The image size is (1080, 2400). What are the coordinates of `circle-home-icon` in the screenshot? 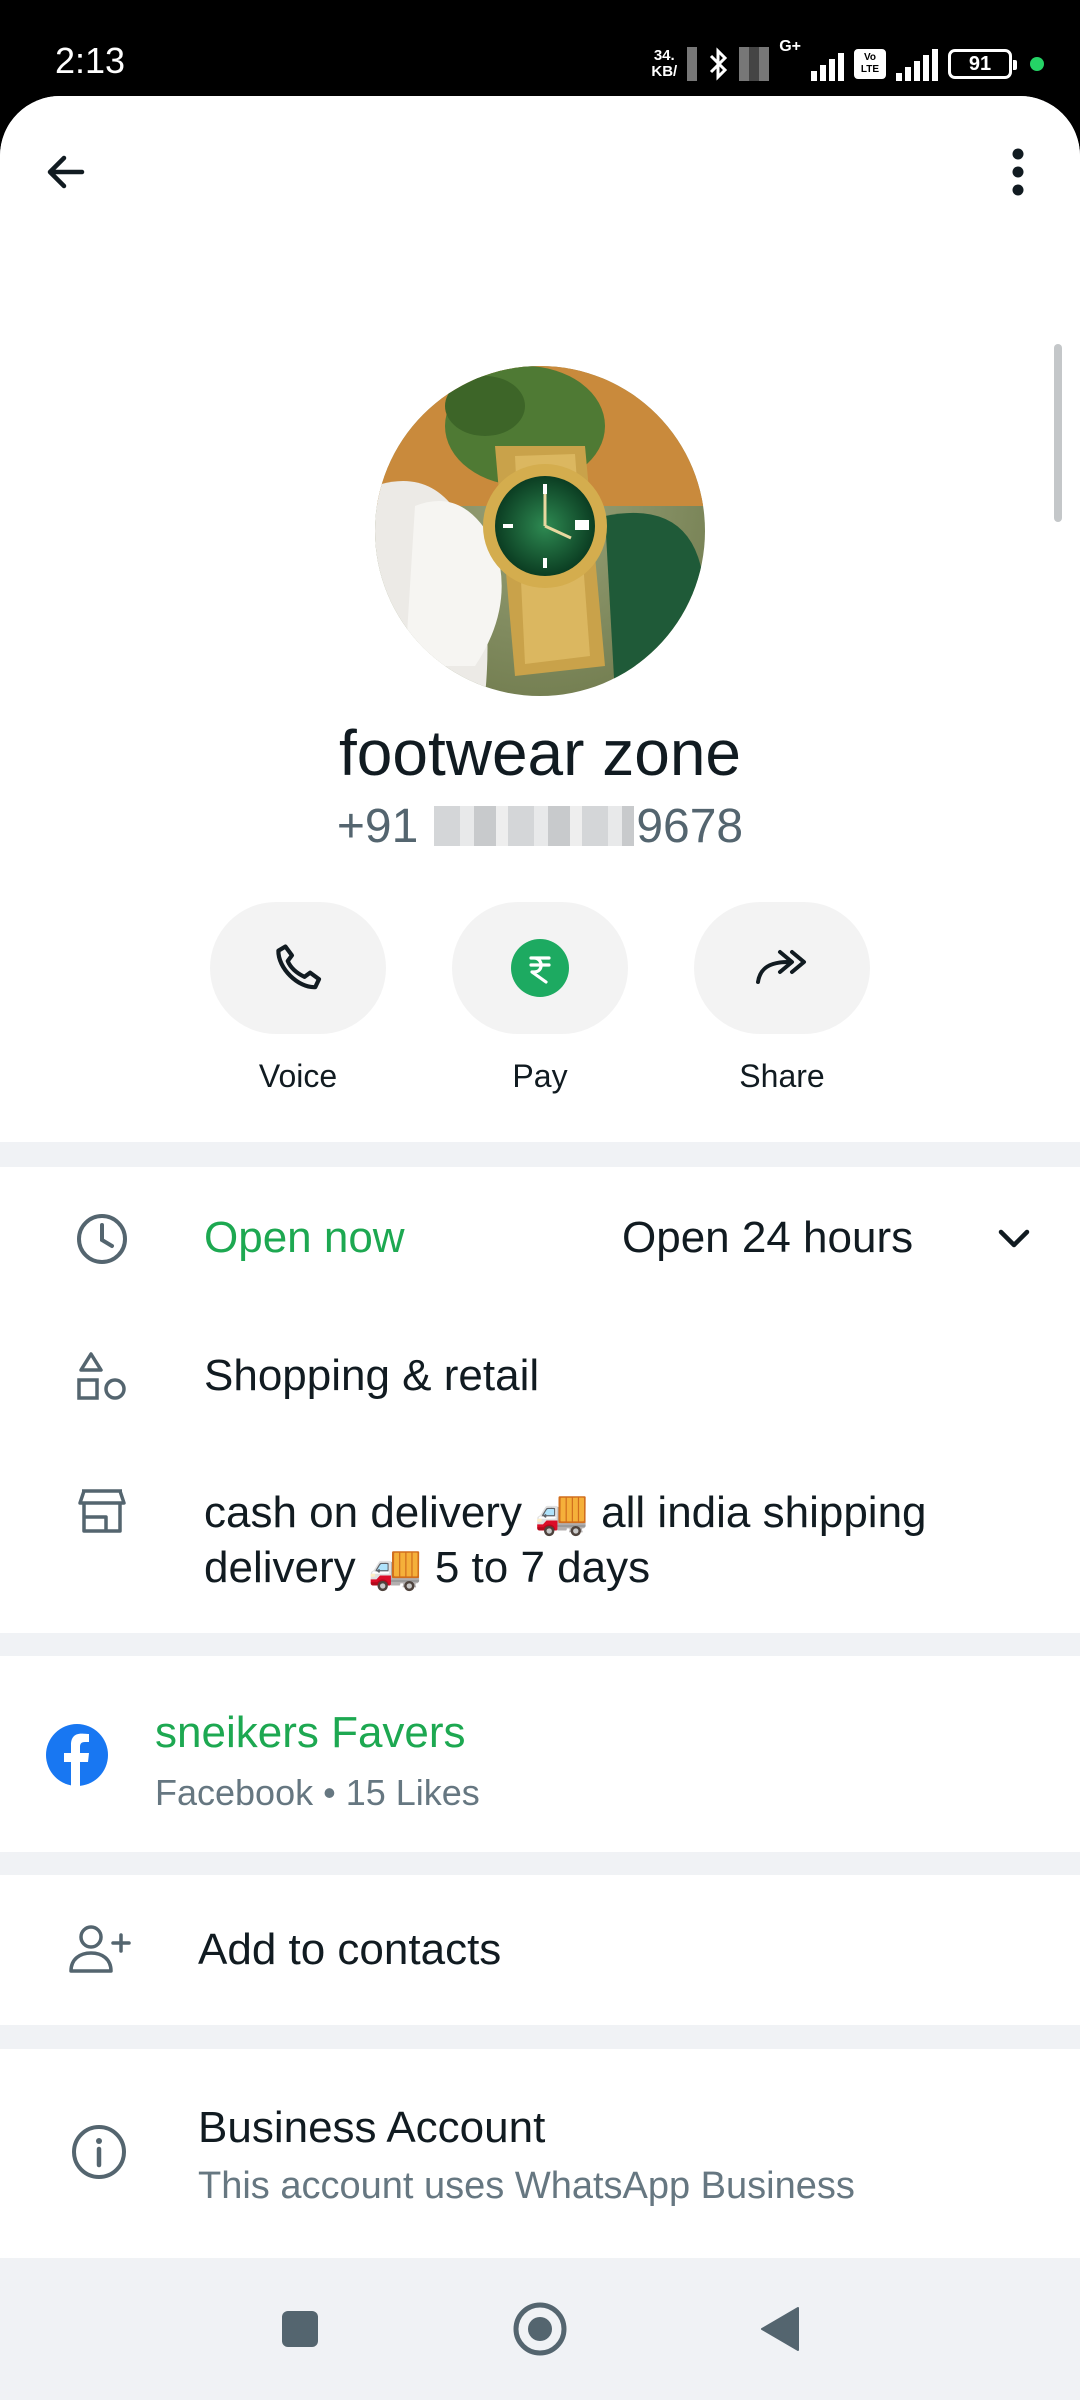 It's located at (540, 2329).